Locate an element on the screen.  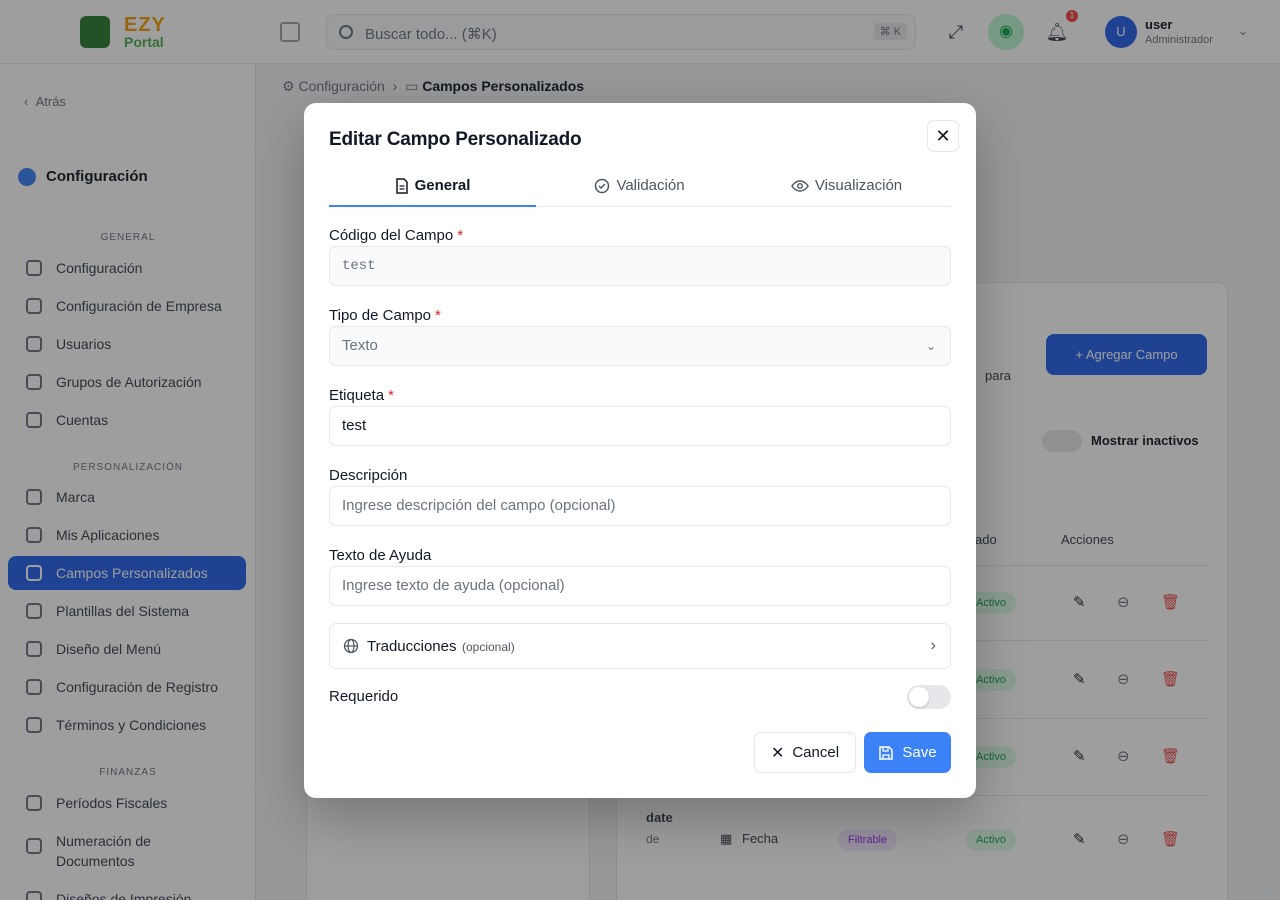
globe-icon is located at coordinates (351, 648).